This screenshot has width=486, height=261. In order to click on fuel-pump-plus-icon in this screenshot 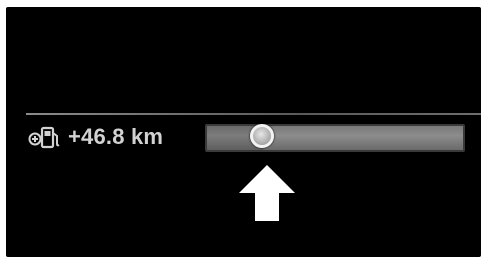, I will do `click(45, 137)`.